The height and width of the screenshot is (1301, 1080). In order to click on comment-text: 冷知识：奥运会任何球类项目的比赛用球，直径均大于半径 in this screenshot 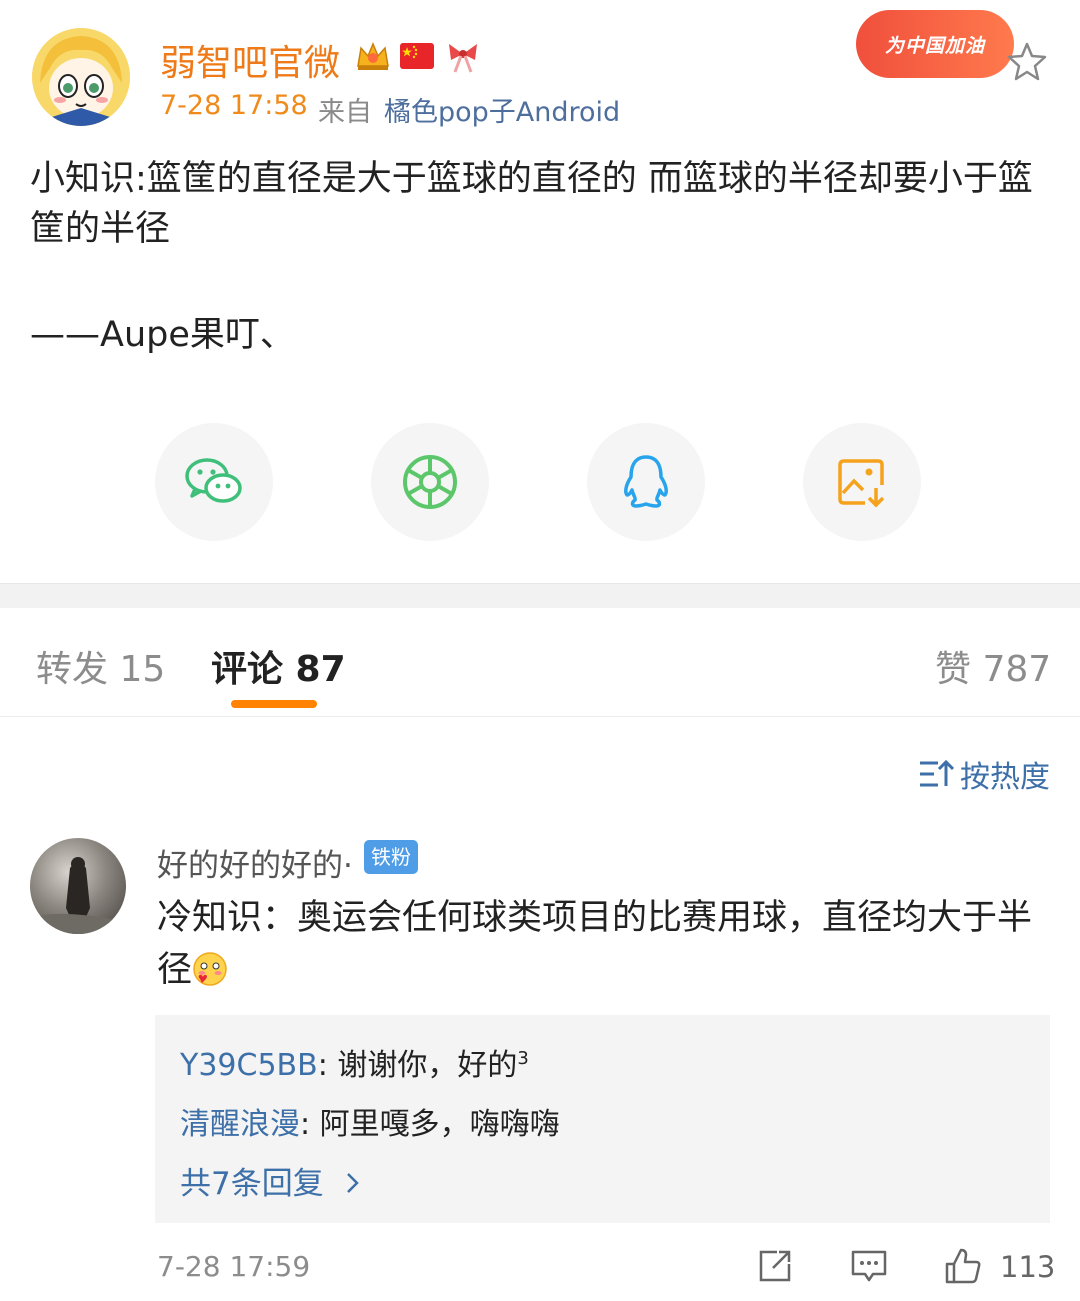, I will do `click(602, 944)`.